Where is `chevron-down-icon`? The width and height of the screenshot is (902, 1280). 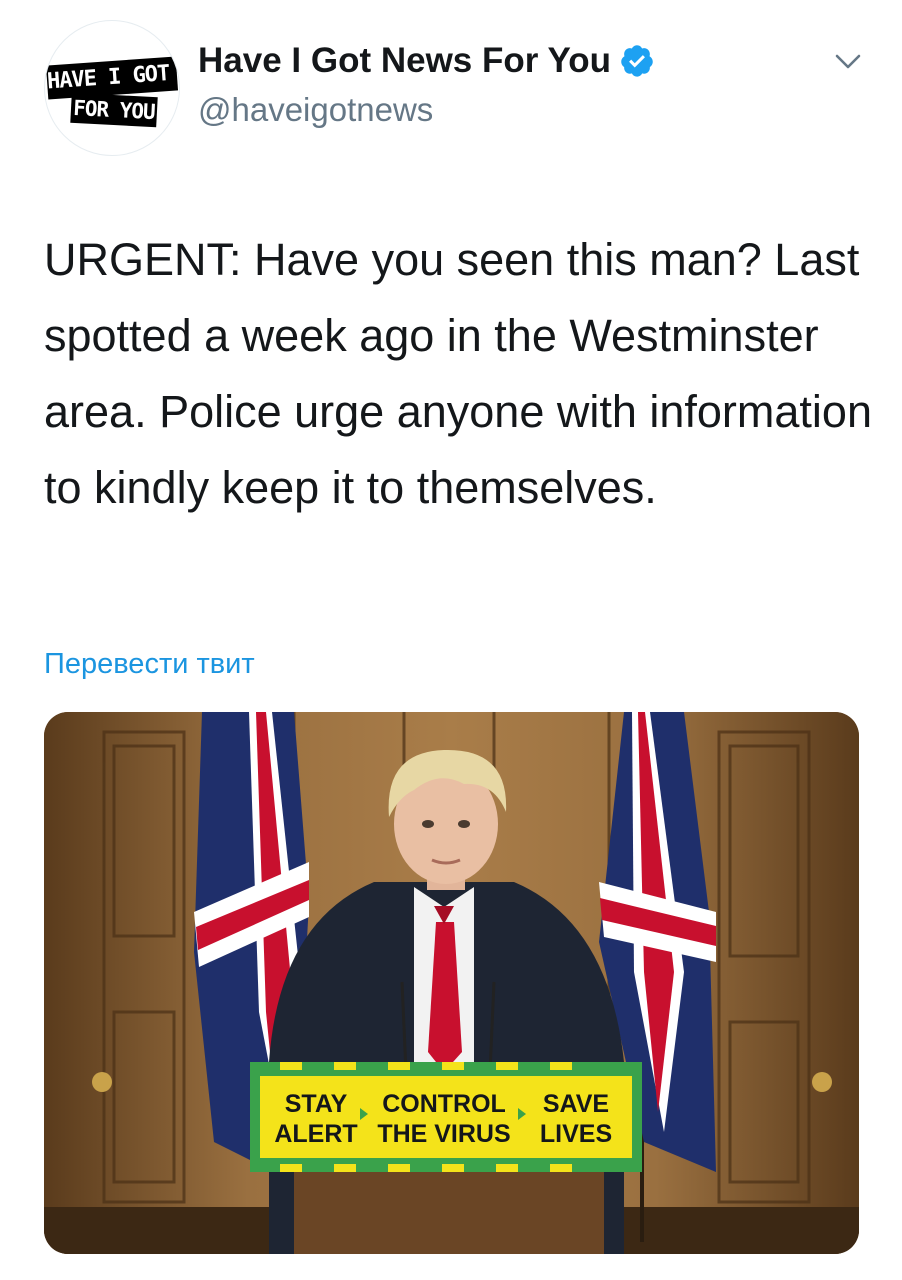
chevron-down-icon is located at coordinates (848, 61).